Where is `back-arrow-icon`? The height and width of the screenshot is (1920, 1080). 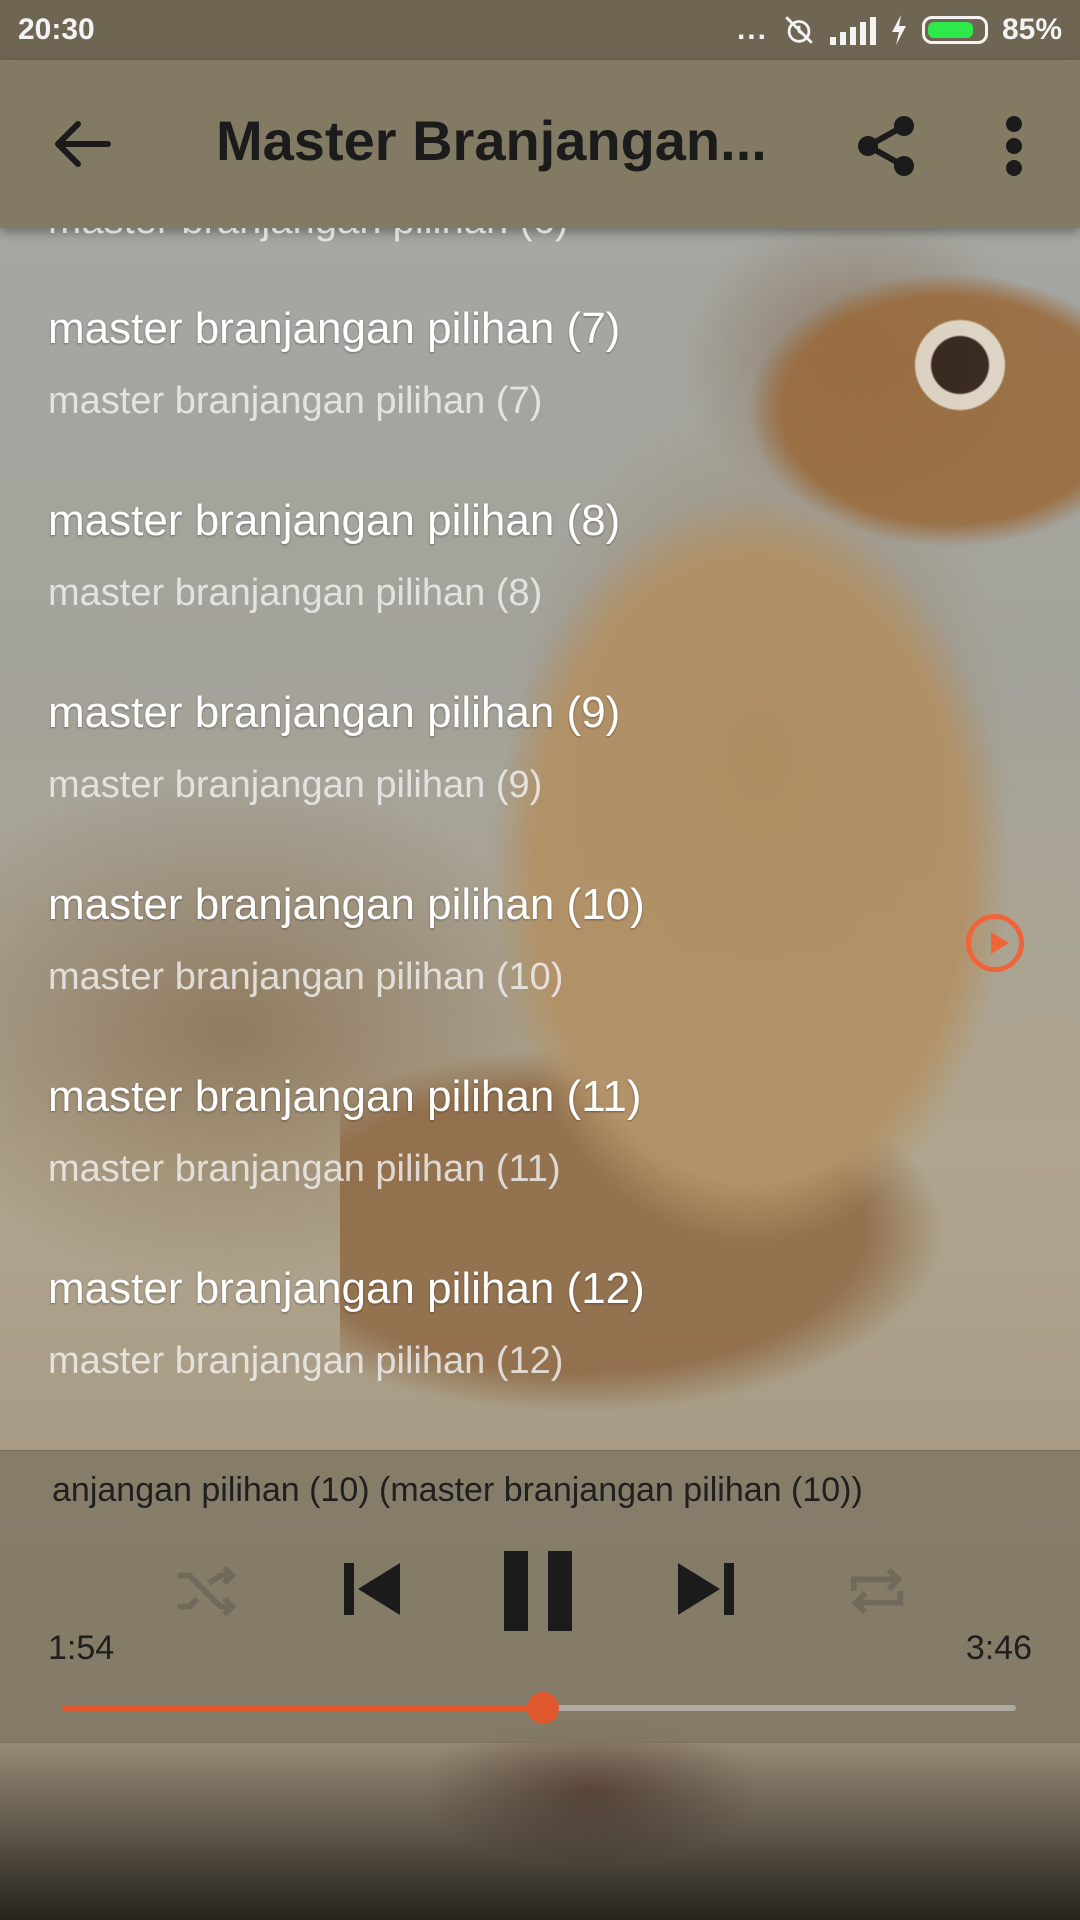 back-arrow-icon is located at coordinates (82, 144).